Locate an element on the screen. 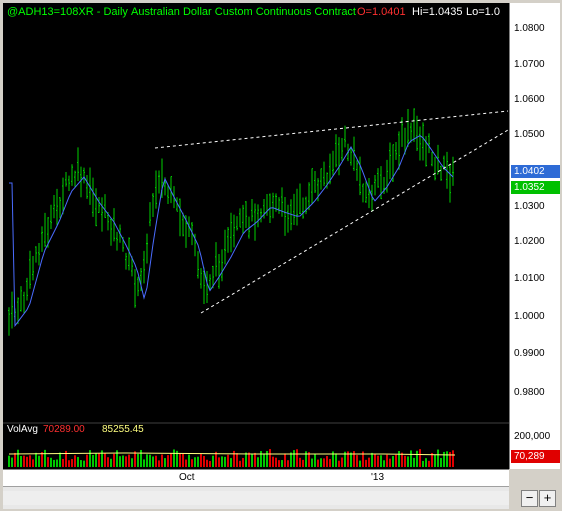  date-tick-2013: '13 is located at coordinates (378, 477).